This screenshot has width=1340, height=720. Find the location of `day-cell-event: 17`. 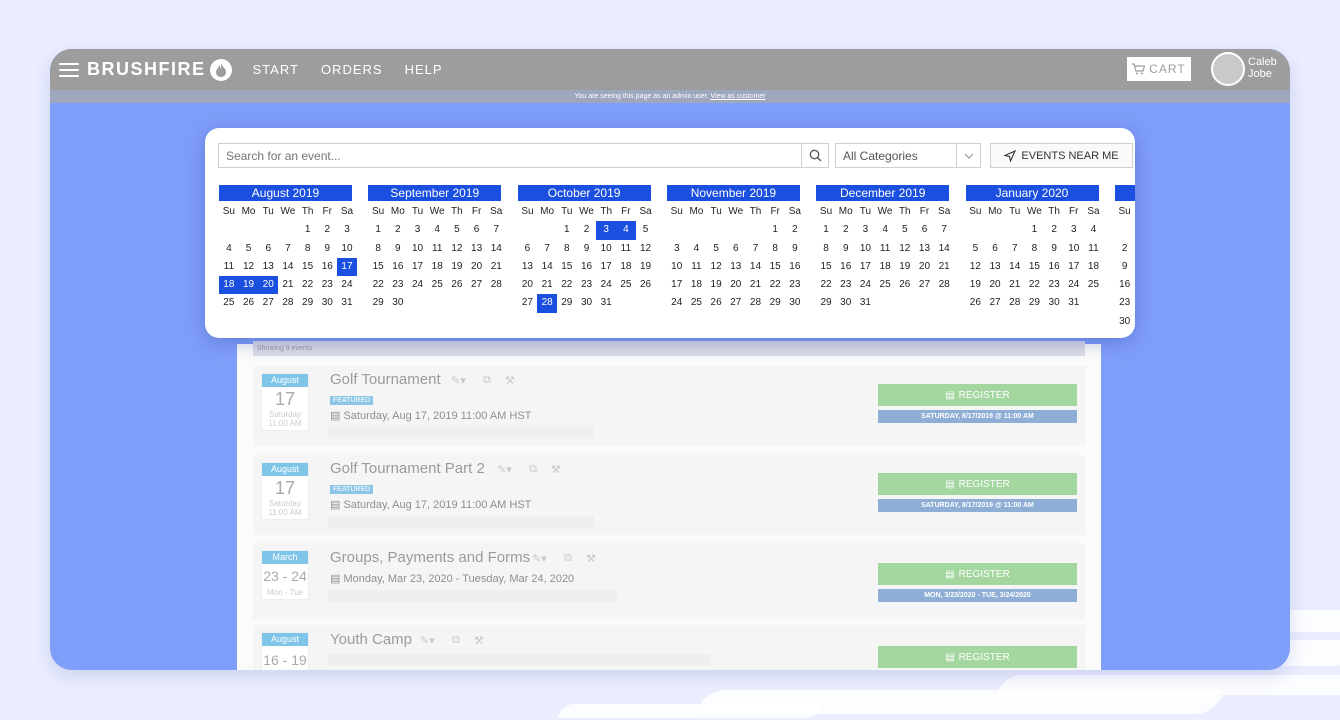

day-cell-event: 17 is located at coordinates (347, 267).